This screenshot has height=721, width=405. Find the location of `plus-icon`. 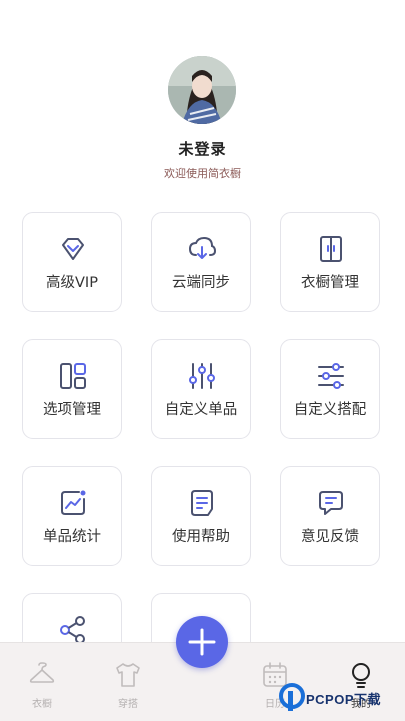

plus-icon is located at coordinates (202, 642).